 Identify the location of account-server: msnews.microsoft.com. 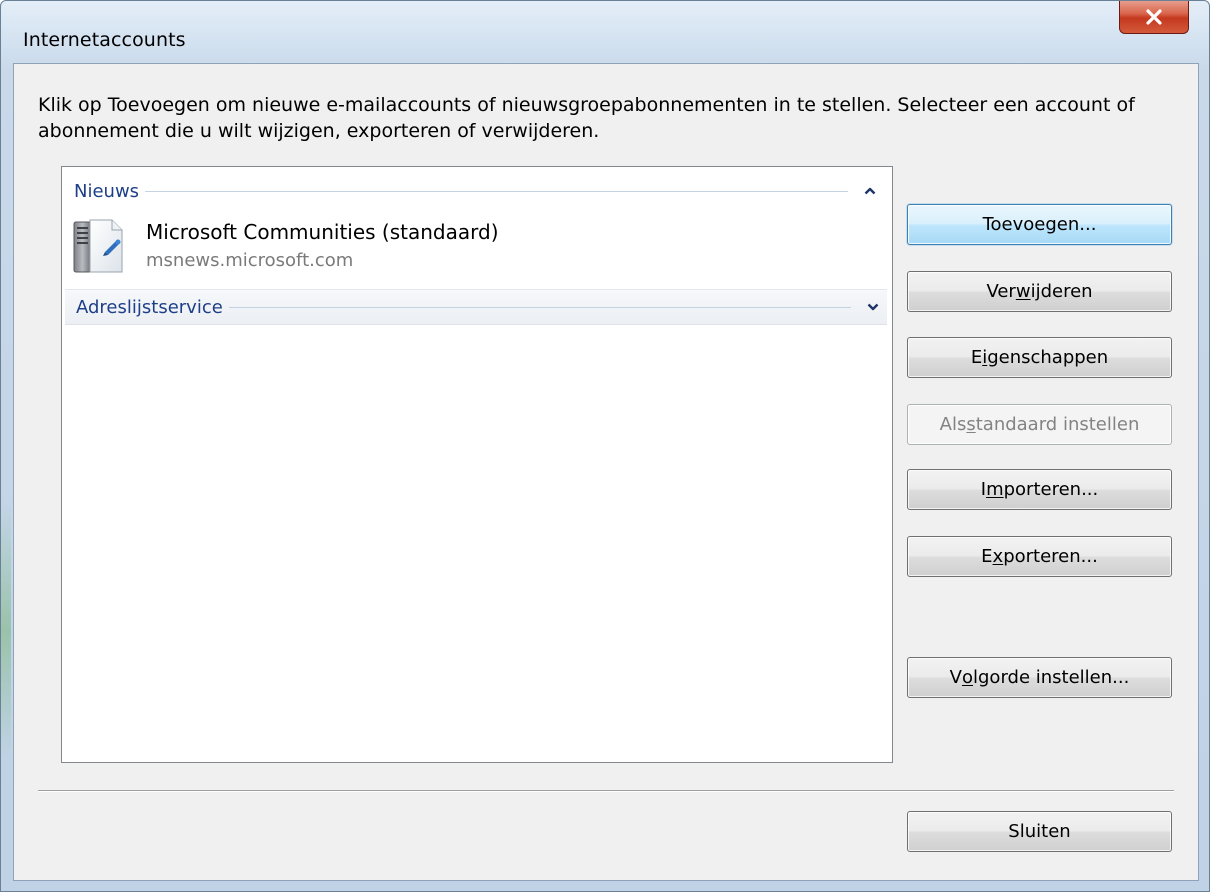
(250, 260).